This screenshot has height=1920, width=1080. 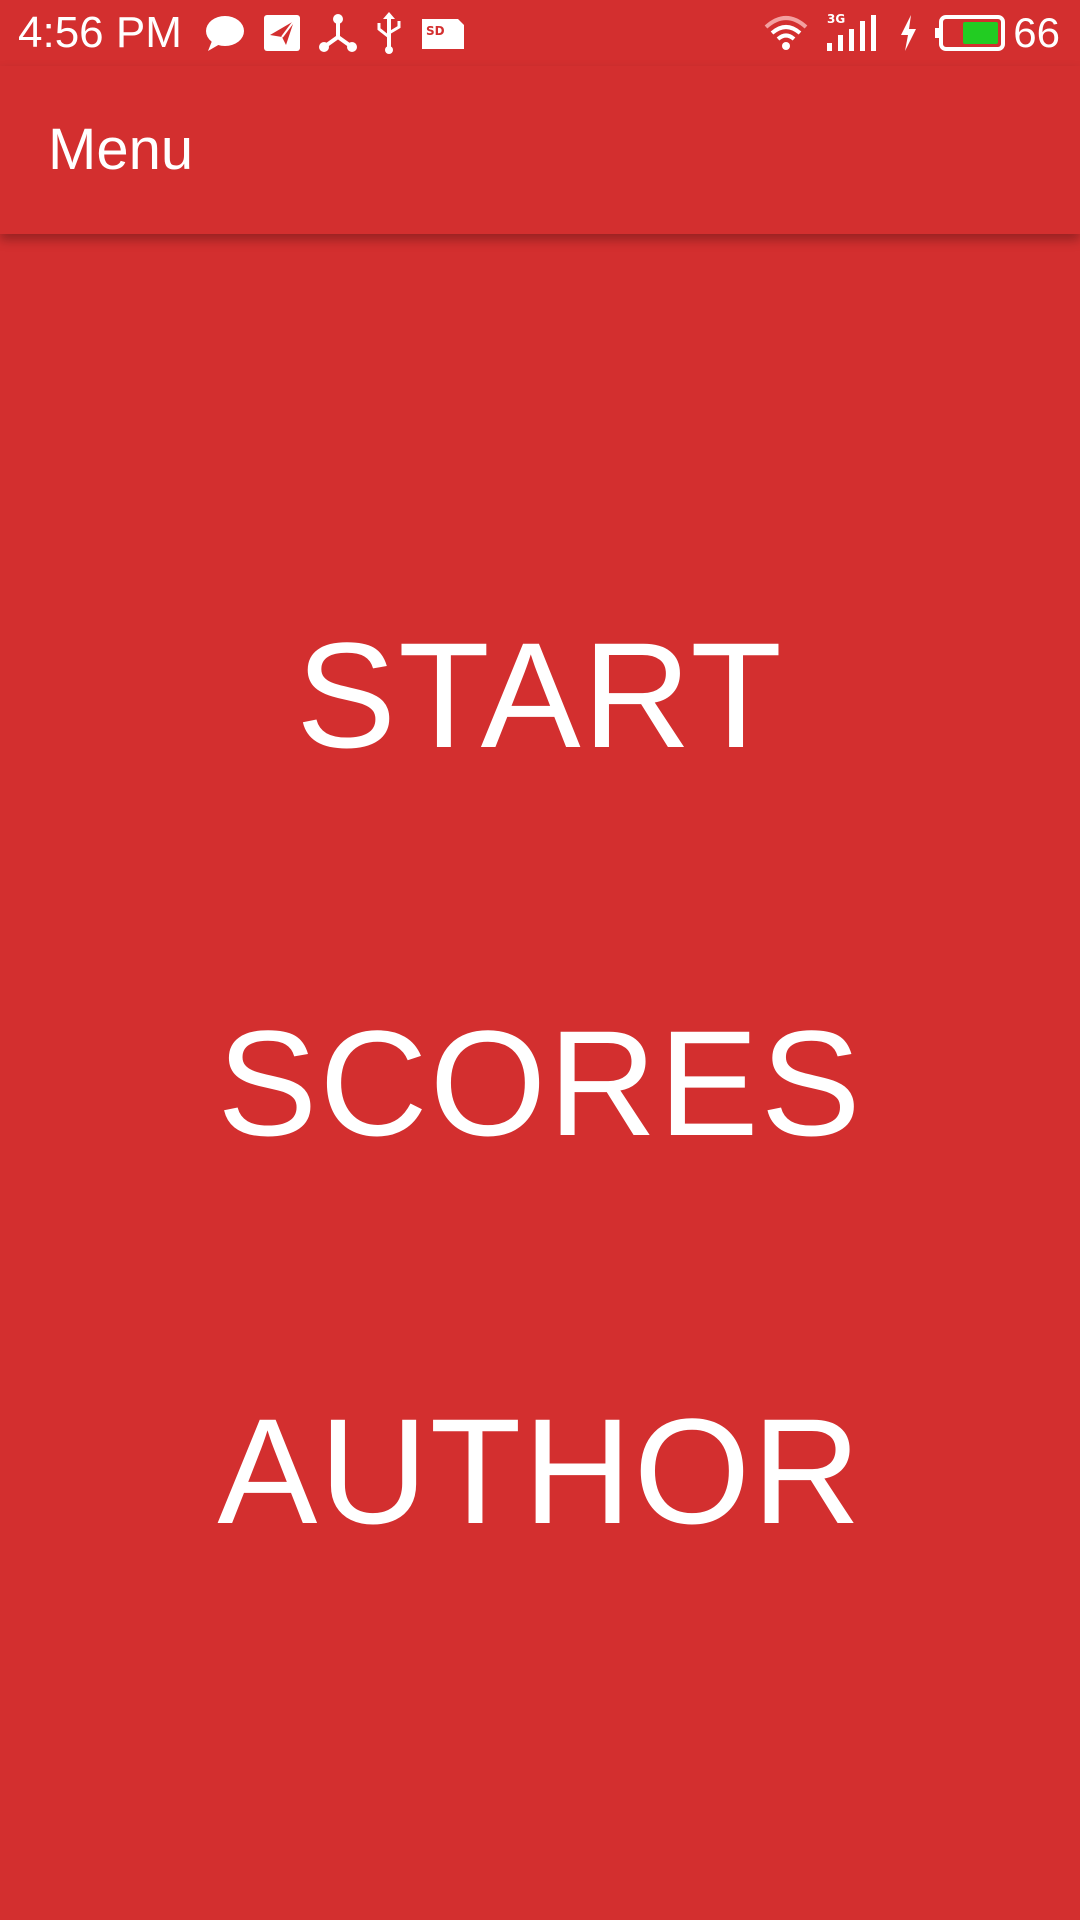 I want to click on usb-icon, so click(x=389, y=33).